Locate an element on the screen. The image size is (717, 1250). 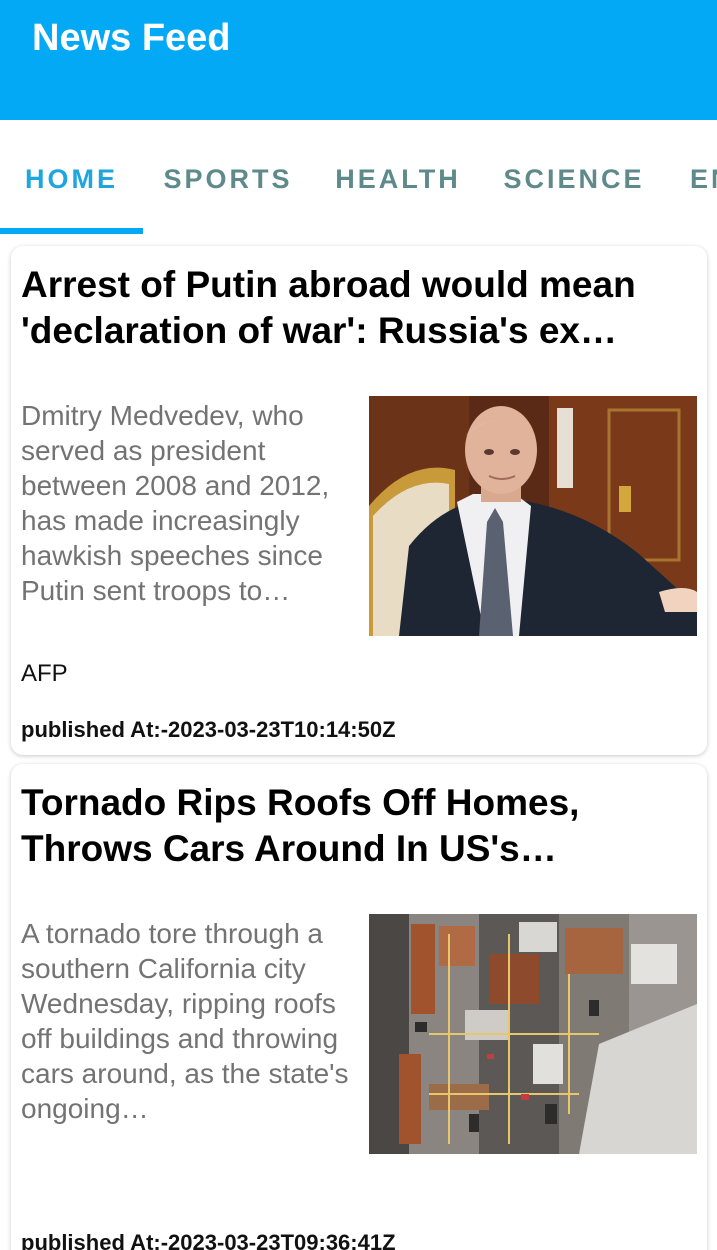
tab-sports: SPORTS is located at coordinates (228, 177).